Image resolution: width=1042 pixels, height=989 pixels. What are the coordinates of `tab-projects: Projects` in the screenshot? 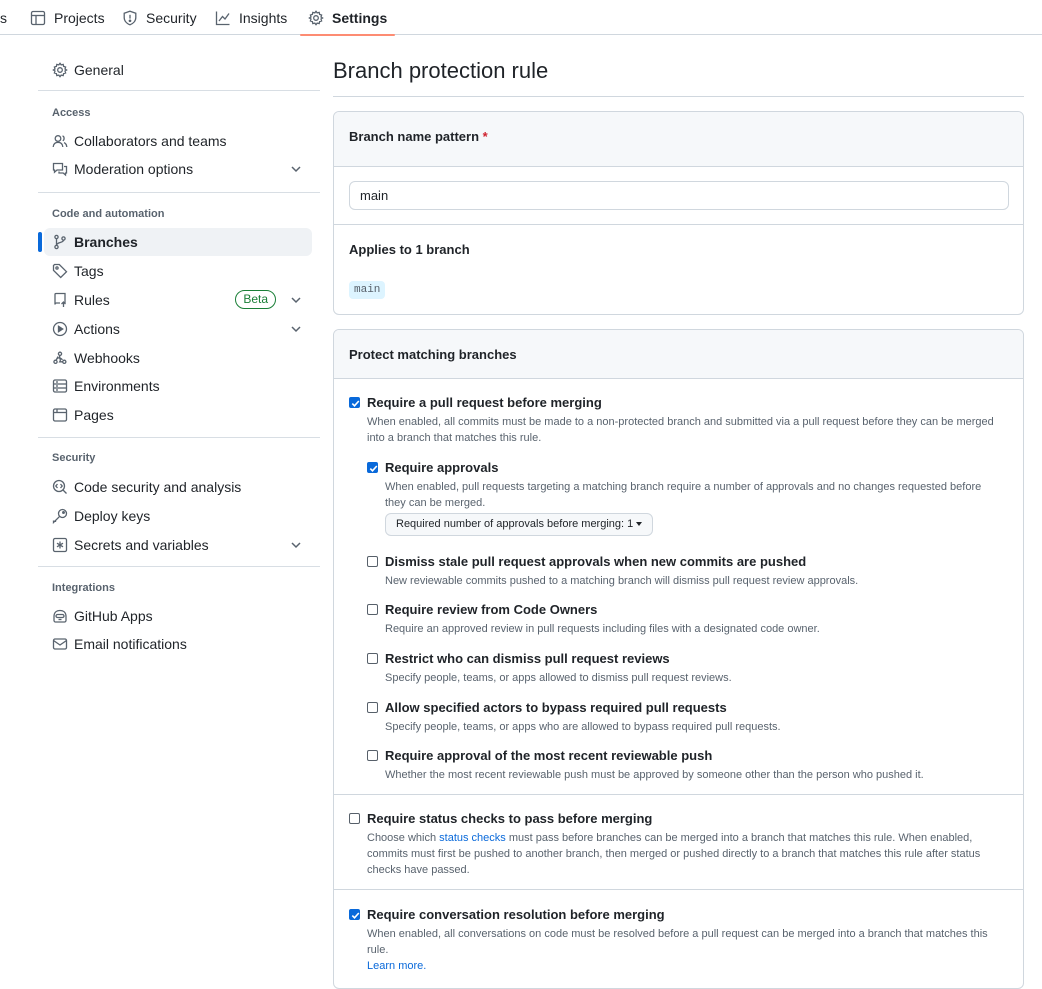 It's located at (67, 17).